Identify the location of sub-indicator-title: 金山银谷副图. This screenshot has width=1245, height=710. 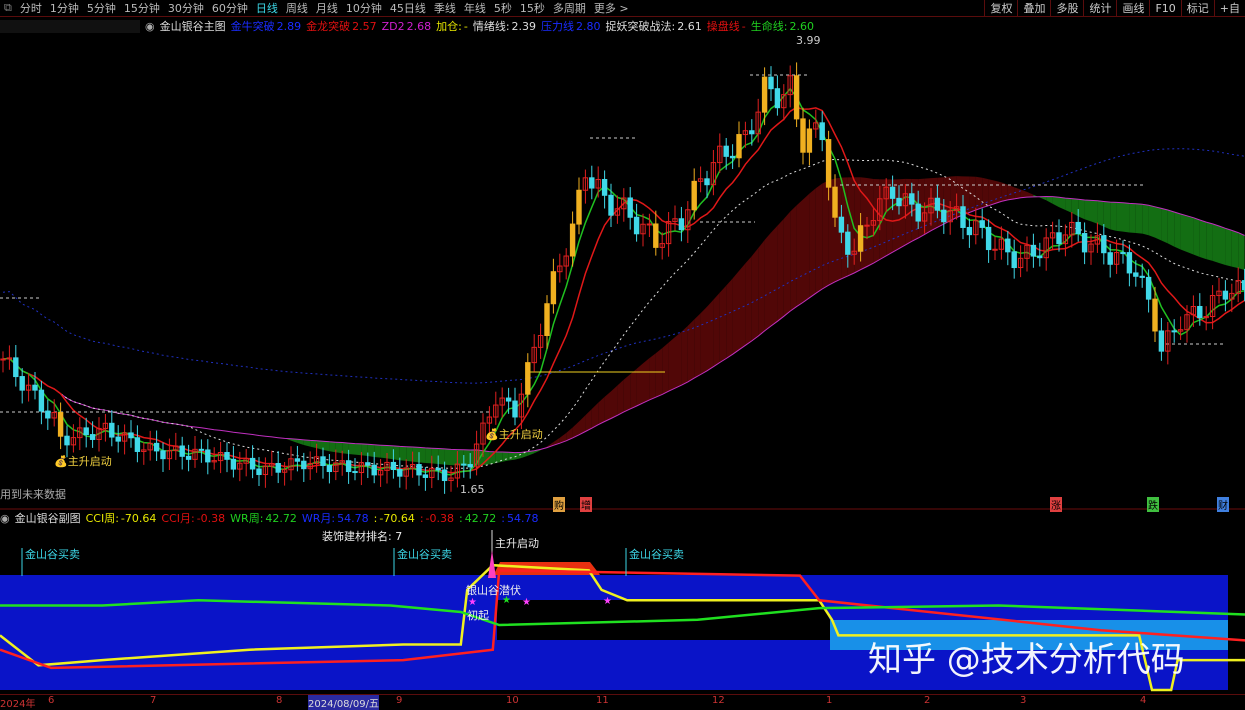
(48, 518).